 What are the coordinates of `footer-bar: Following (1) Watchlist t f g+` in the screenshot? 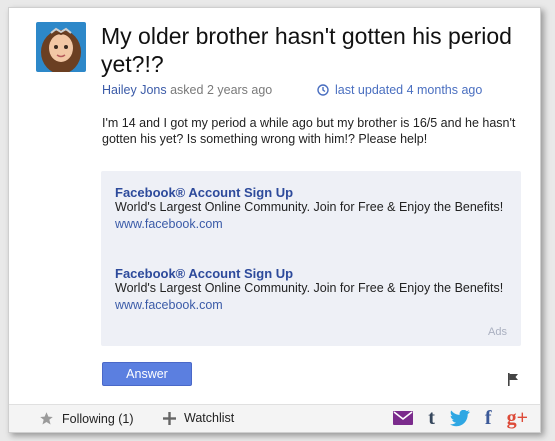 It's located at (274, 418).